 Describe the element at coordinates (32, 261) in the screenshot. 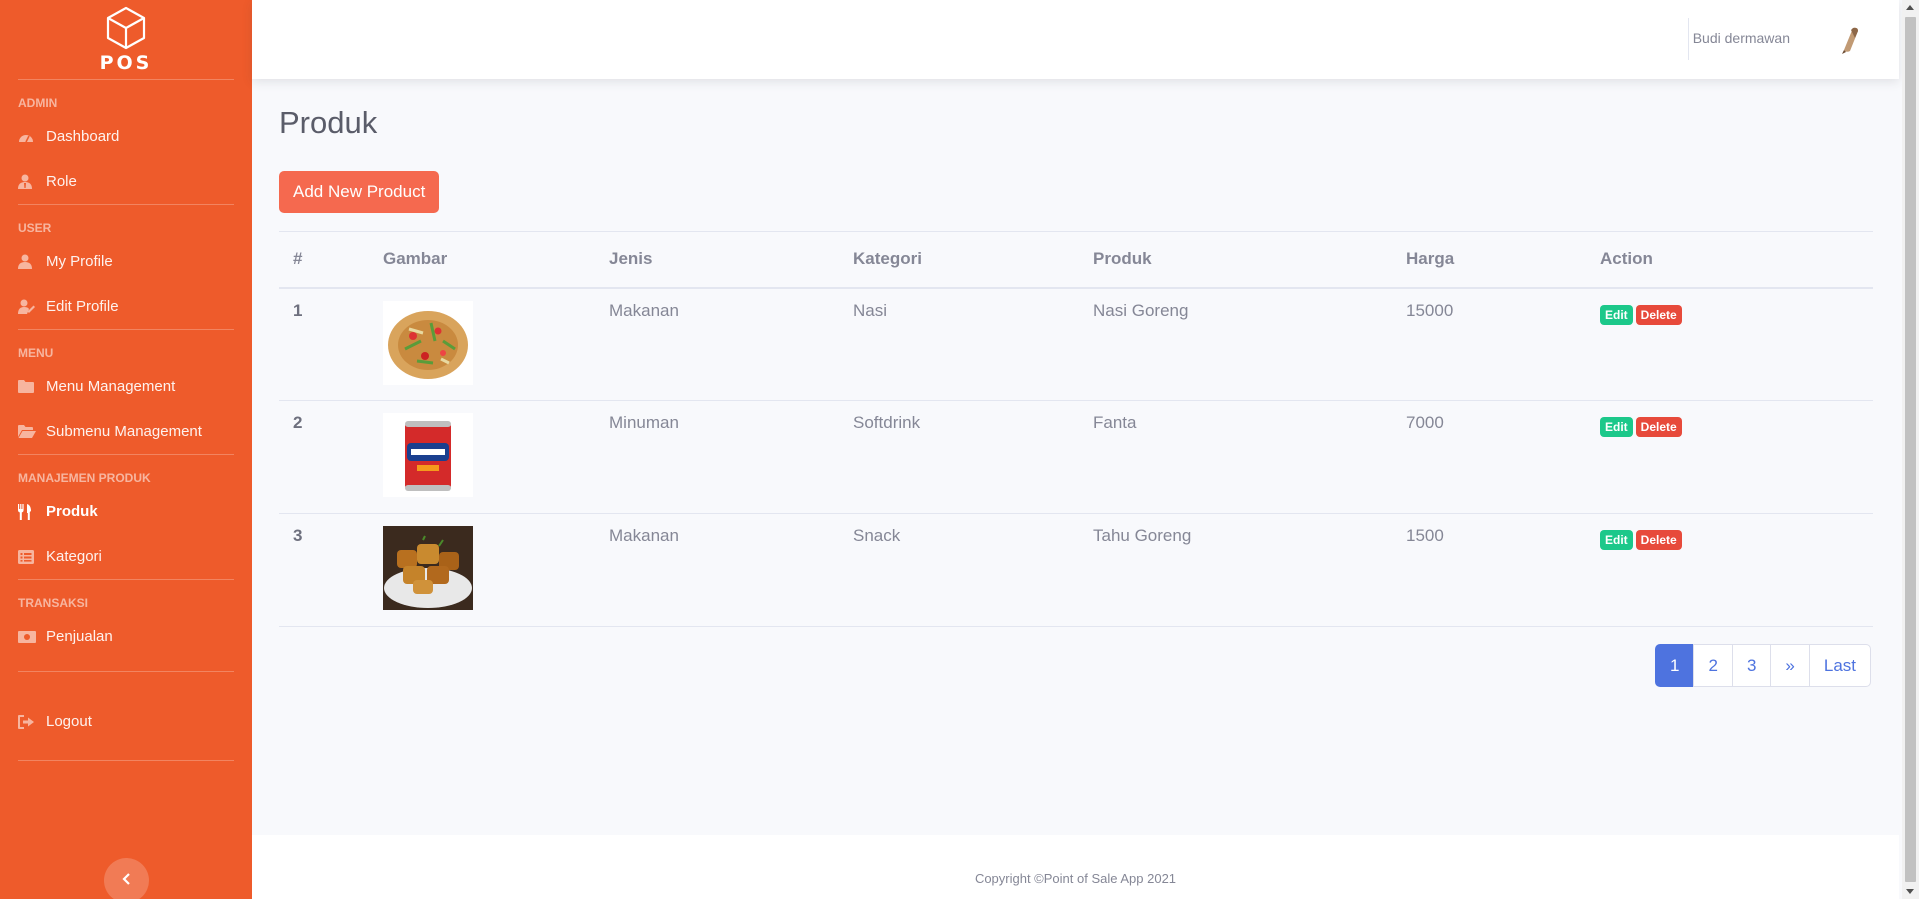

I see `user-icon` at that location.